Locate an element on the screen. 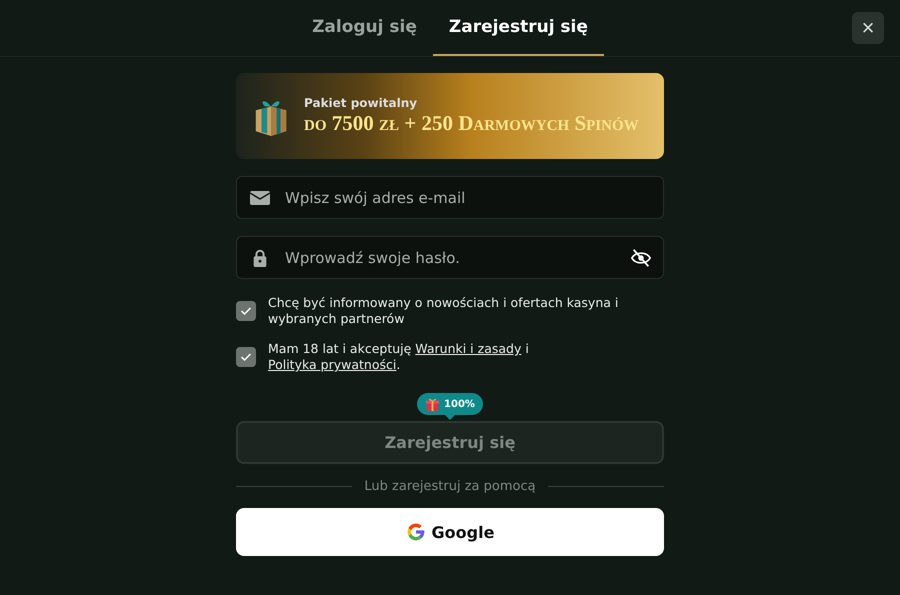 The image size is (900, 595). email-field: Wpisz swój adres e-mail is located at coordinates (450, 197).